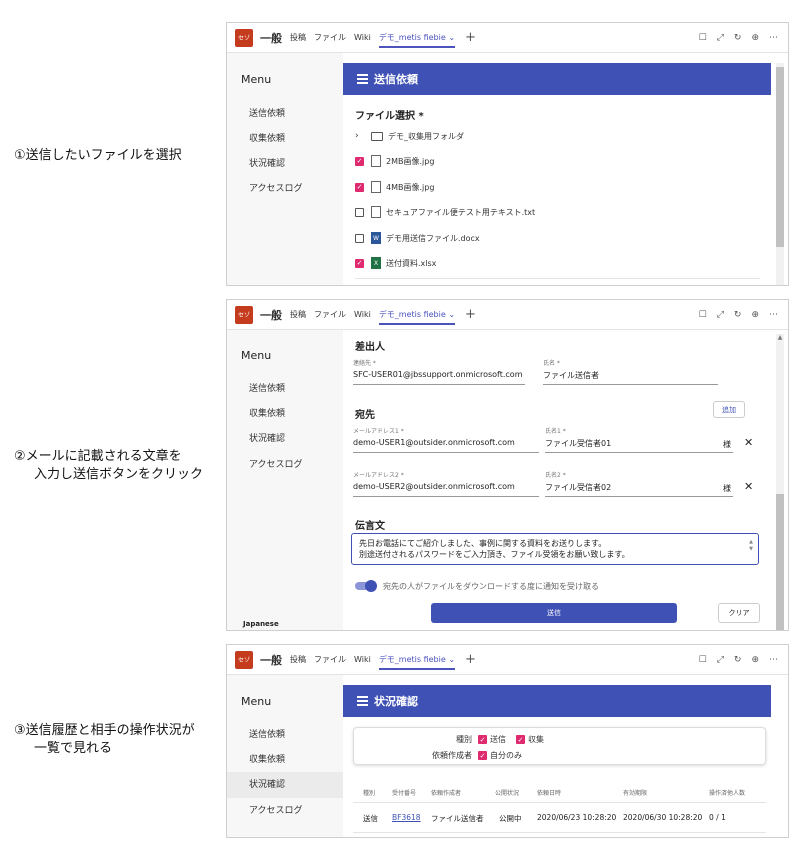 The image size is (800, 862). Describe the element at coordinates (369, 792) in the screenshot. I see `column-header: 種別` at that location.